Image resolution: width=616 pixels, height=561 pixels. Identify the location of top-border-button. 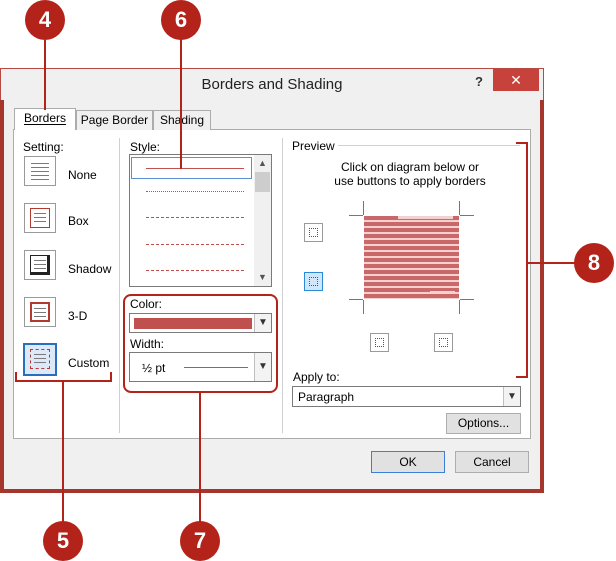
(313, 232).